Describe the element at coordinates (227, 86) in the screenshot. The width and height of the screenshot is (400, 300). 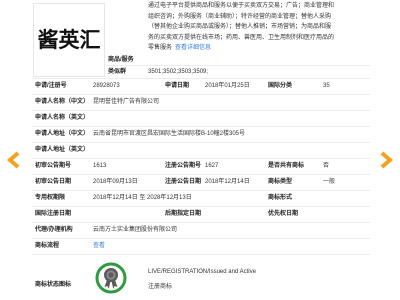
I see `application-date-value: 2018年01月25日` at that location.